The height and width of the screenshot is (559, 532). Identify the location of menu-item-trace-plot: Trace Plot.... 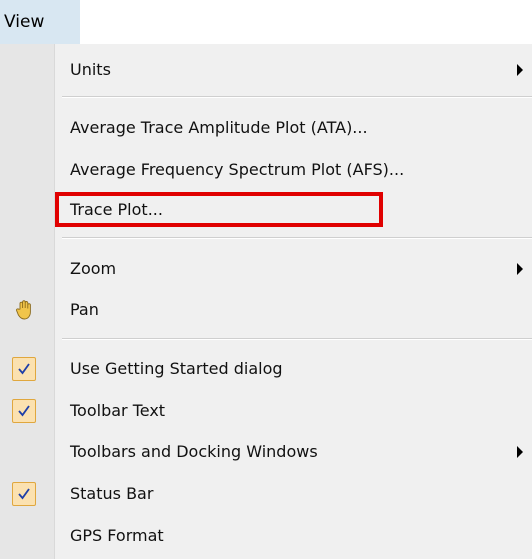
(266, 210).